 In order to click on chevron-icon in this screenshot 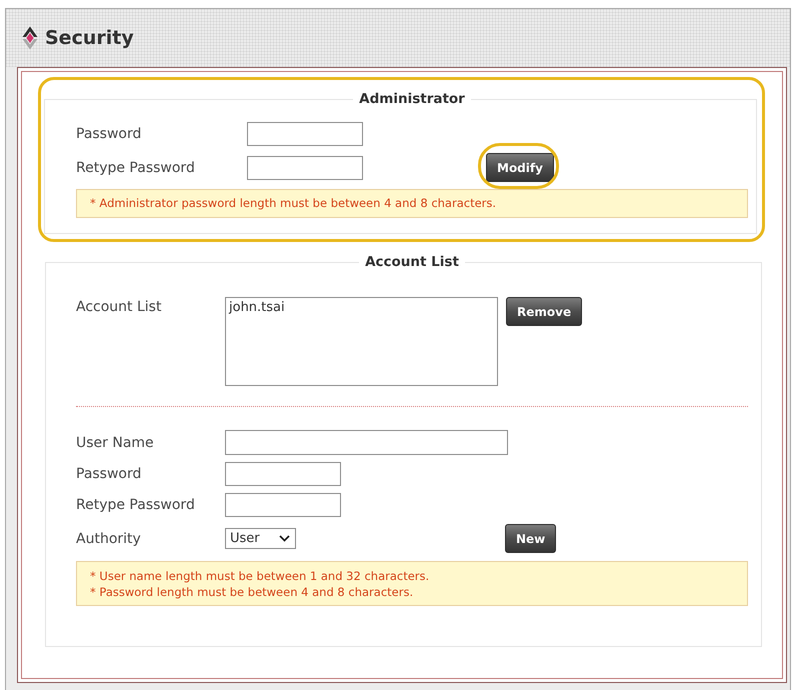, I will do `click(284, 538)`.